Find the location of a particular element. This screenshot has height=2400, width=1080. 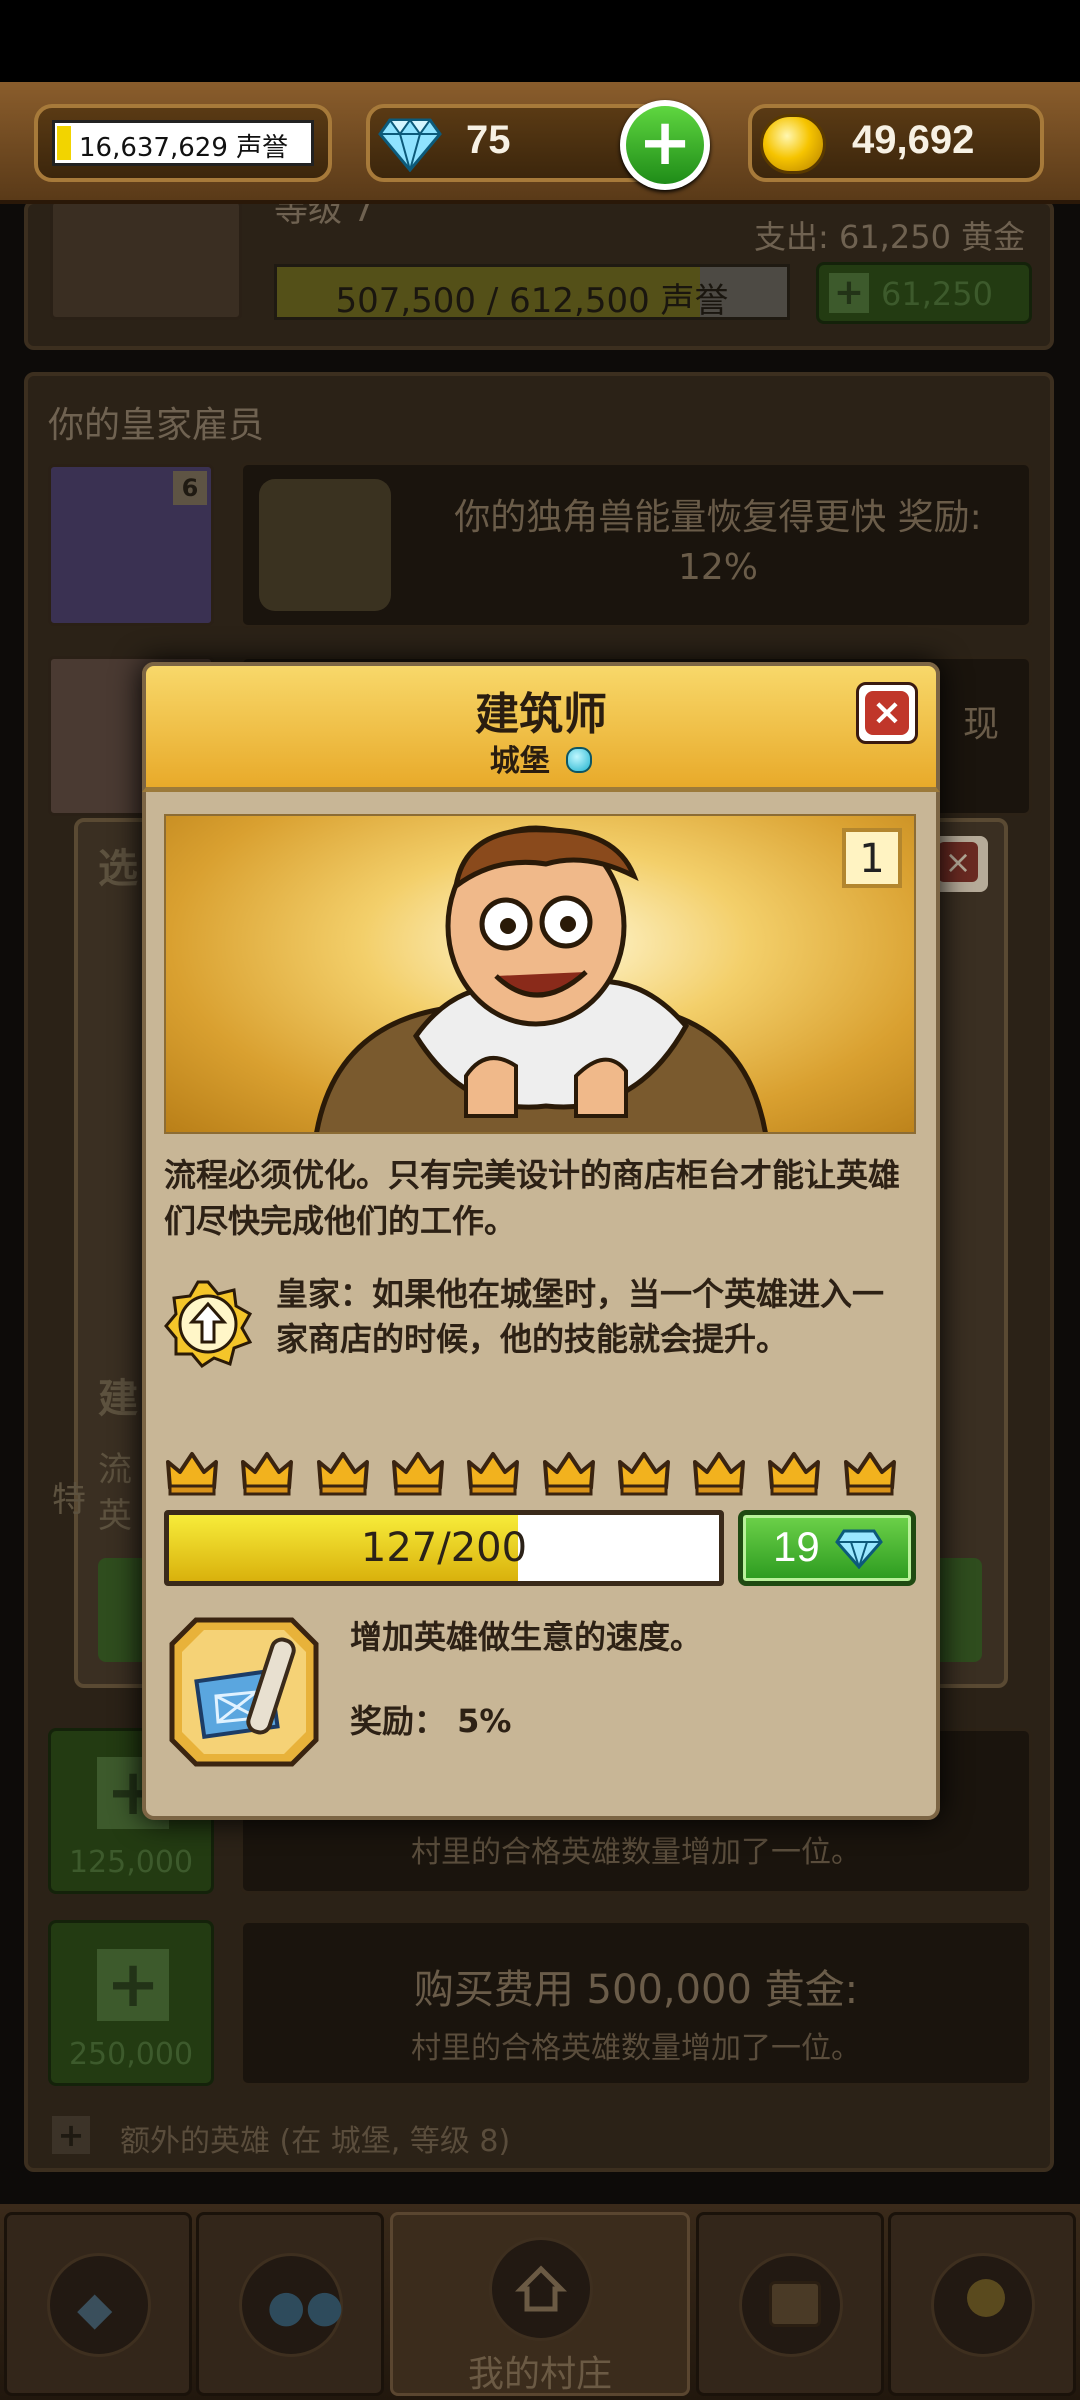

bonus-description: 增加英雄做生意的速度。 is located at coordinates (526, 1637).